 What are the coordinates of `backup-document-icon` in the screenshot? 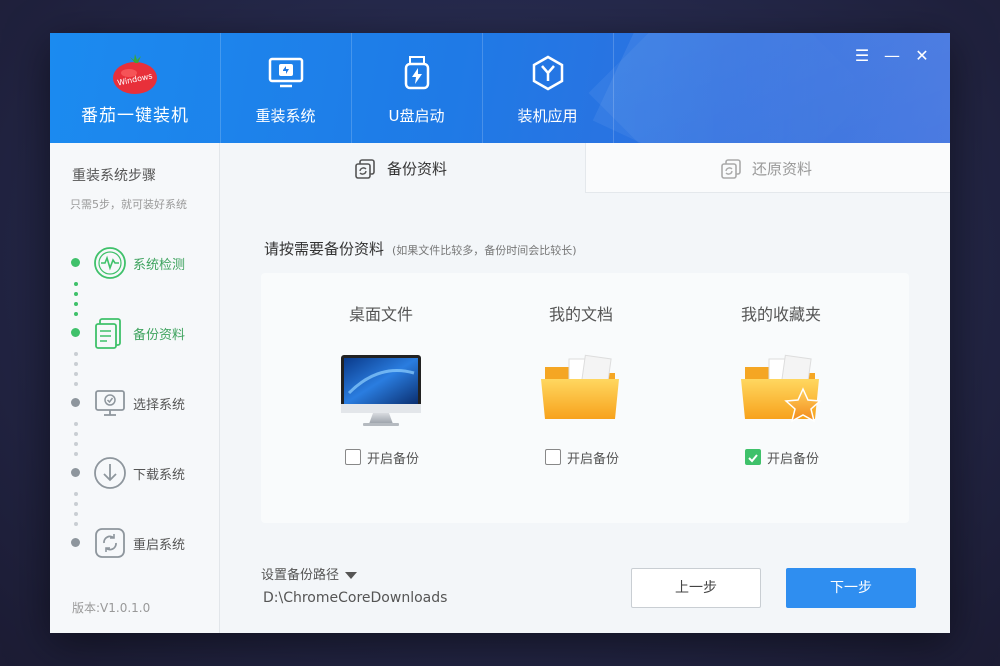 It's located at (108, 333).